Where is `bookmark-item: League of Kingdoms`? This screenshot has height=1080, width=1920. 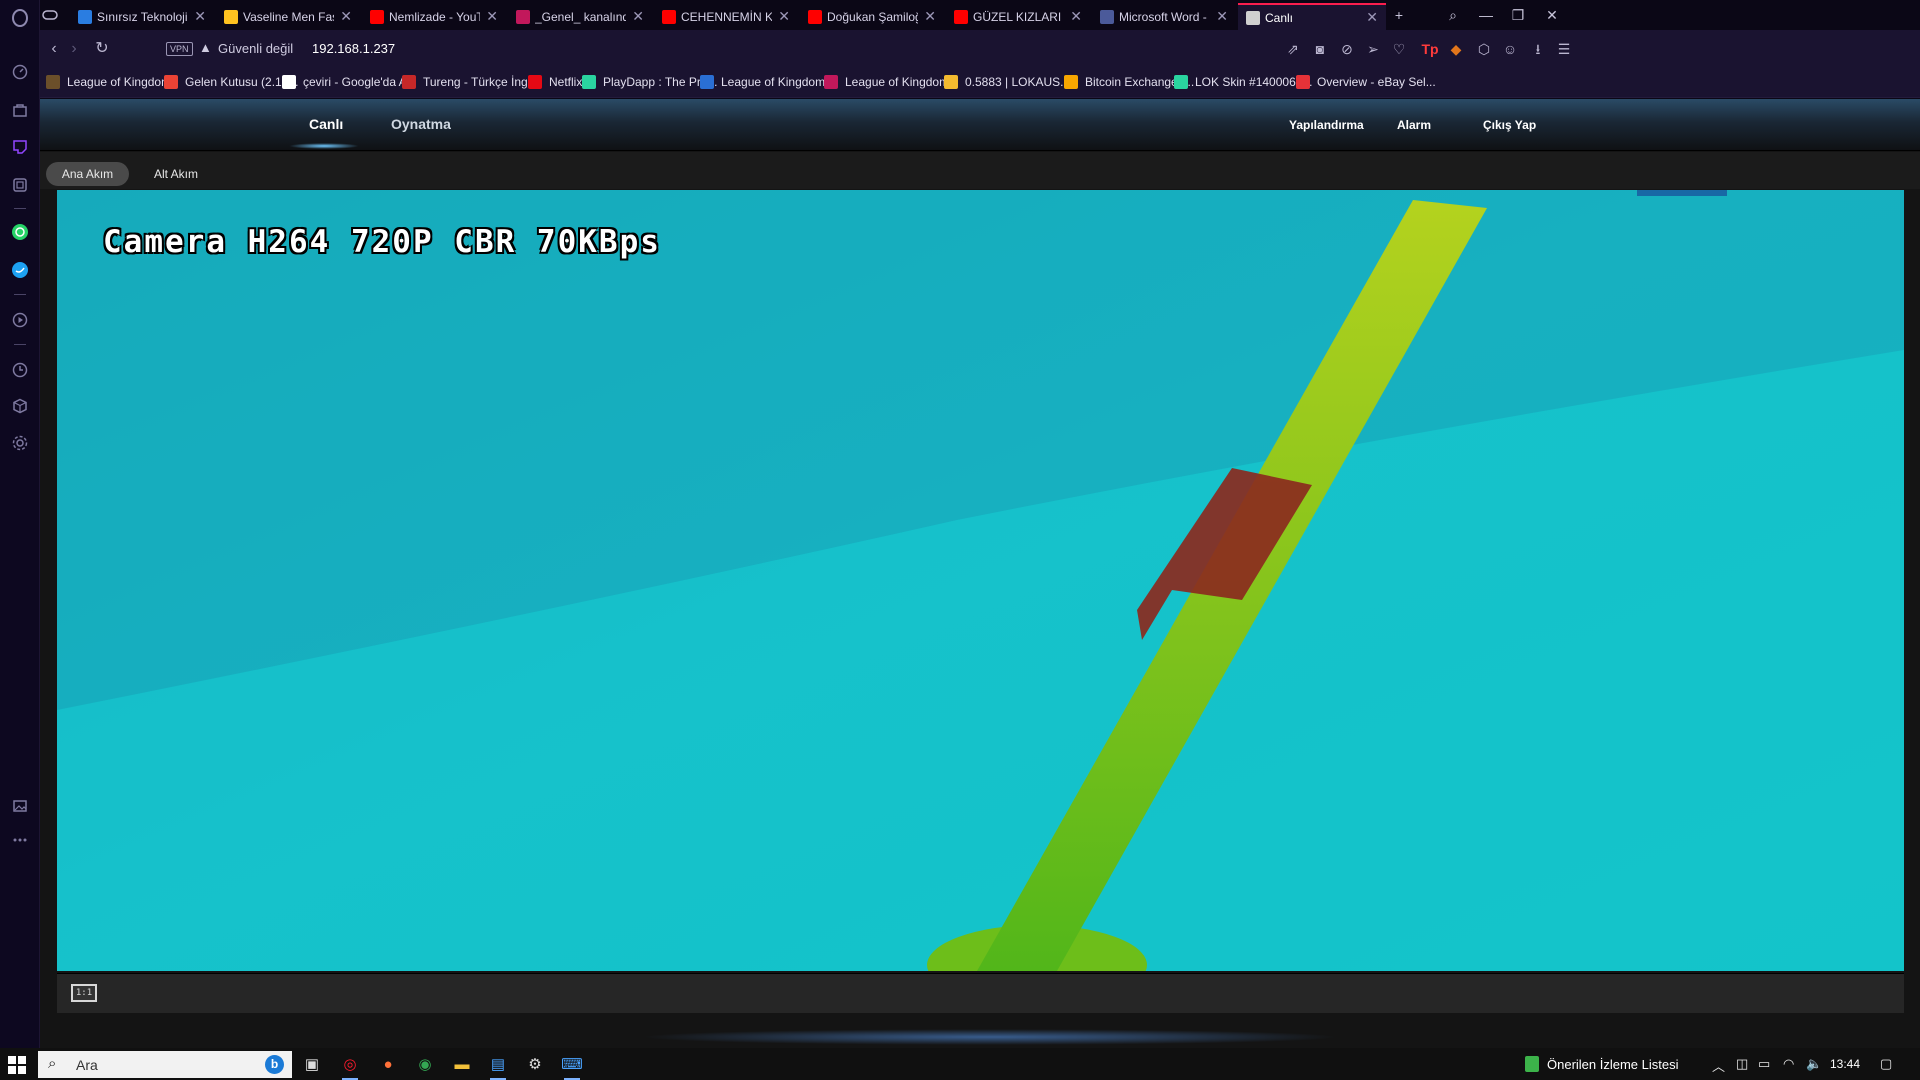
bookmark-item: League of Kingdoms is located at coordinates (111, 82).